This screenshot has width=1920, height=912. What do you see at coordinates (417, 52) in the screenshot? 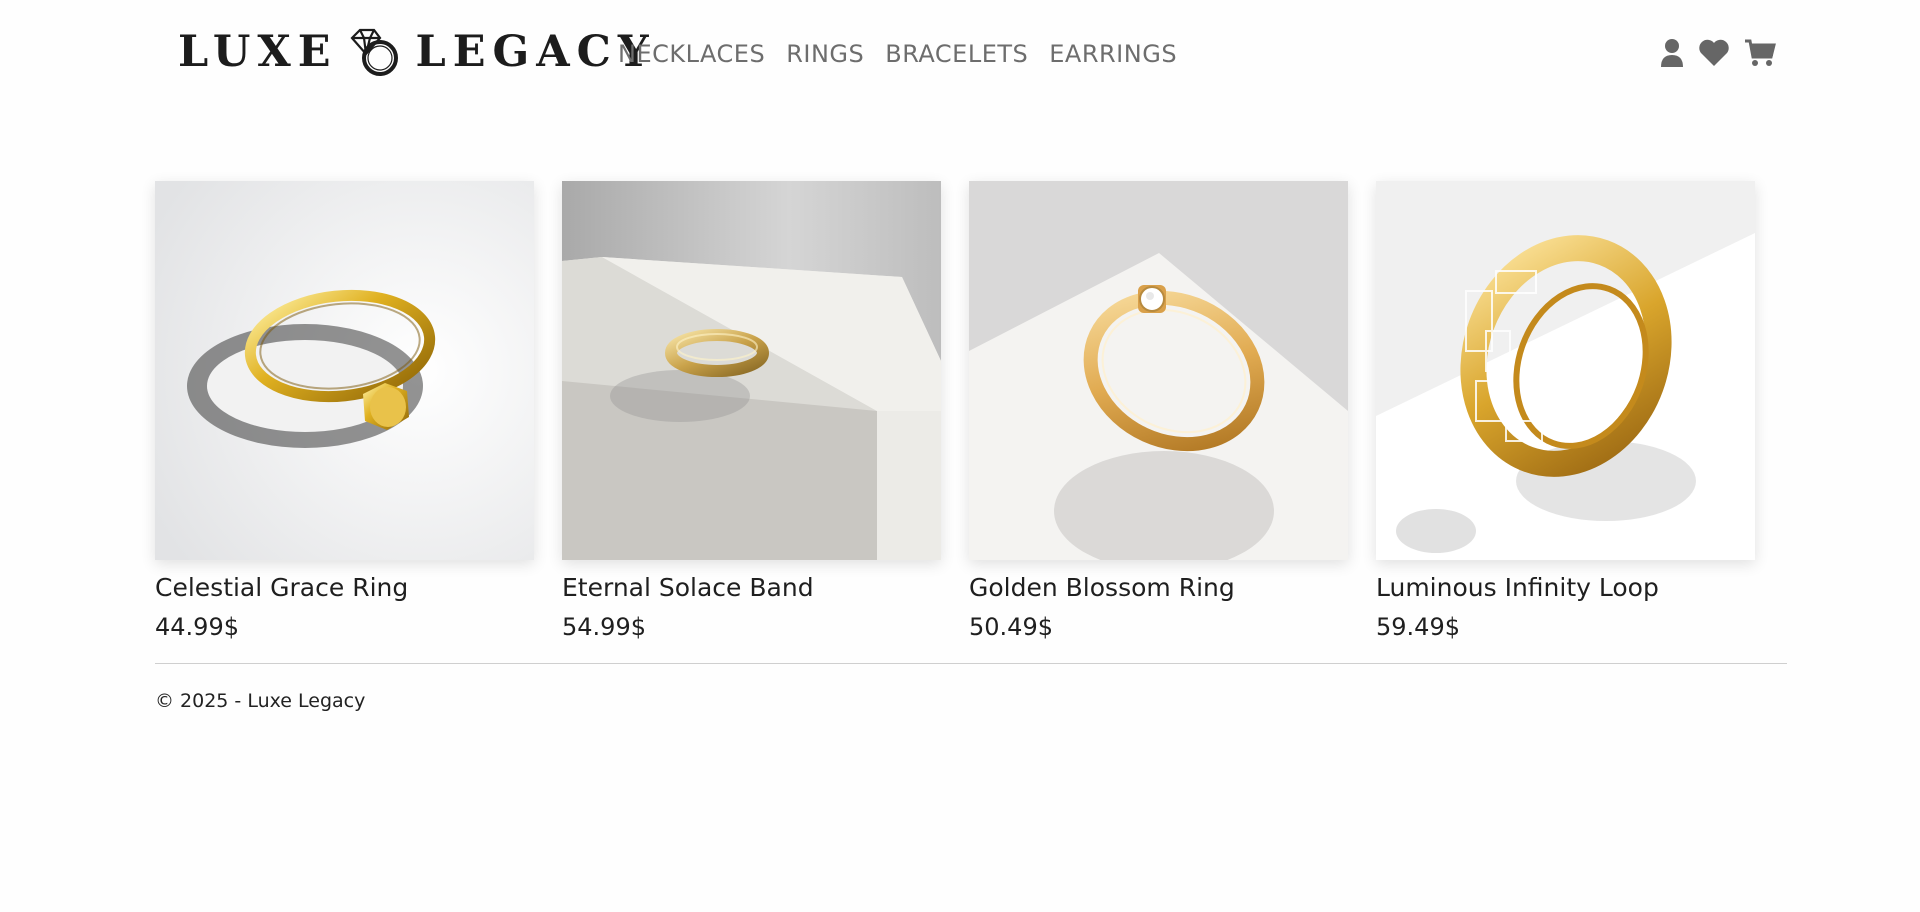
I see `brand-logo: LUXE LEGACY` at bounding box center [417, 52].